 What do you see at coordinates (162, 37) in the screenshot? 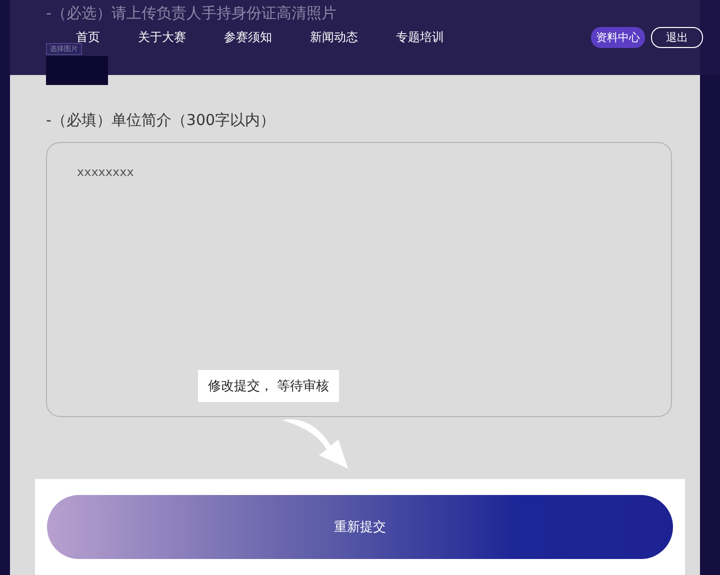
I see `nav-link: 关于大赛` at bounding box center [162, 37].